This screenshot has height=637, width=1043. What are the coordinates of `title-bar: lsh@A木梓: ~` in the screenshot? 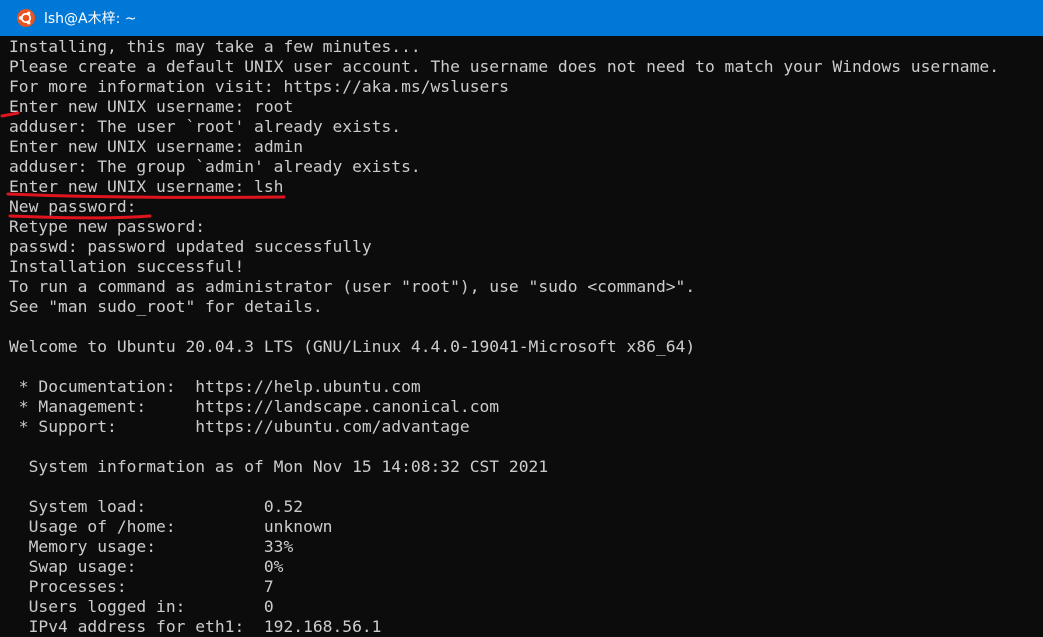 It's located at (521, 18).